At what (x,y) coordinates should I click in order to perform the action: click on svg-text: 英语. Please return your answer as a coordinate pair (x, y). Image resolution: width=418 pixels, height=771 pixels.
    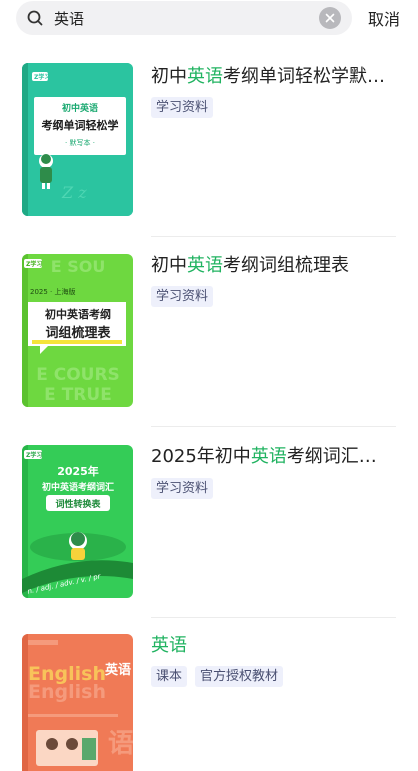
    Looking at the image, I should click on (117, 670).